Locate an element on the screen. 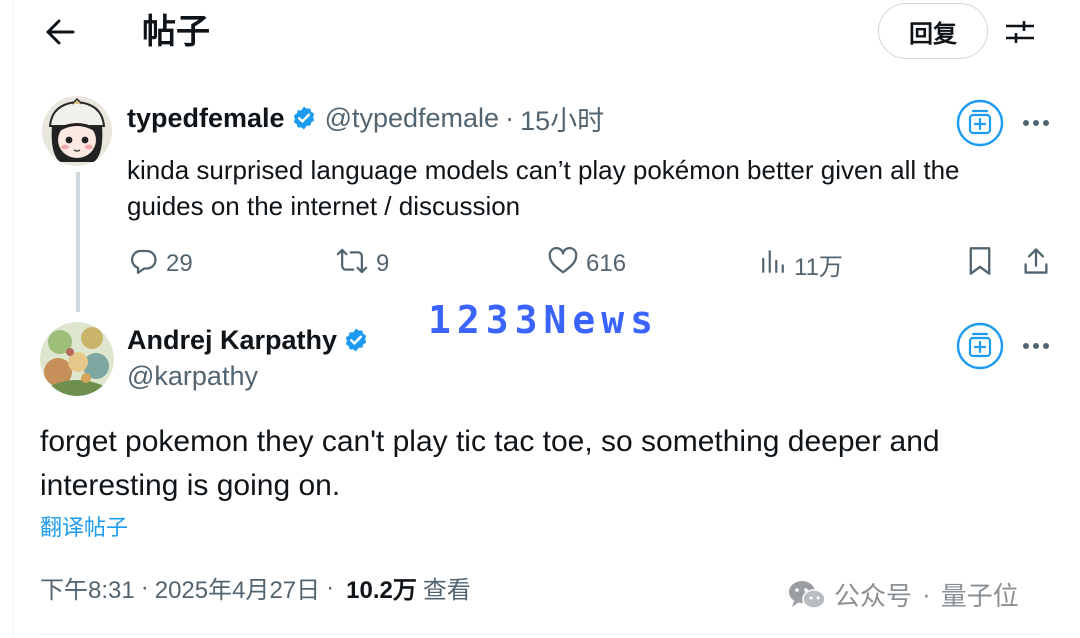 This screenshot has width=1080, height=638. retweet-action: 9 is located at coordinates (362, 264).